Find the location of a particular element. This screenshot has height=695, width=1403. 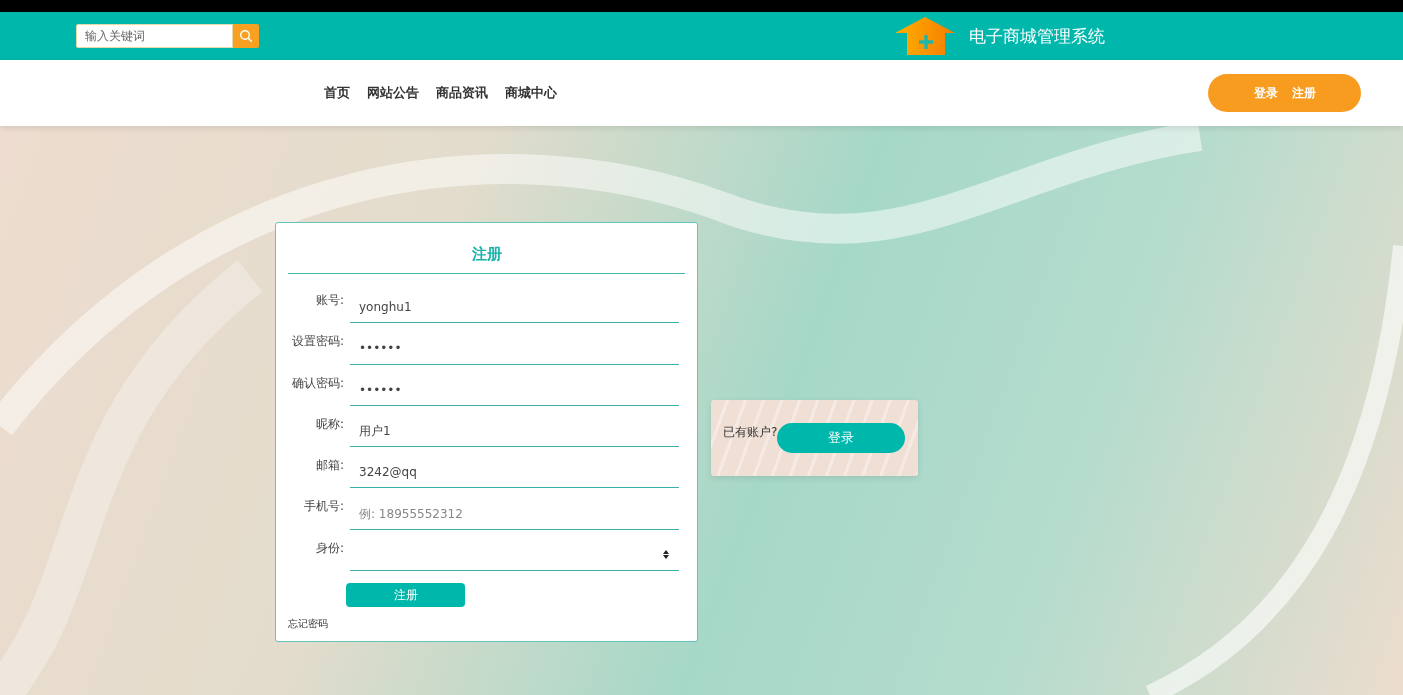

login-prompt-text: 已有账户? is located at coordinates (750, 432).